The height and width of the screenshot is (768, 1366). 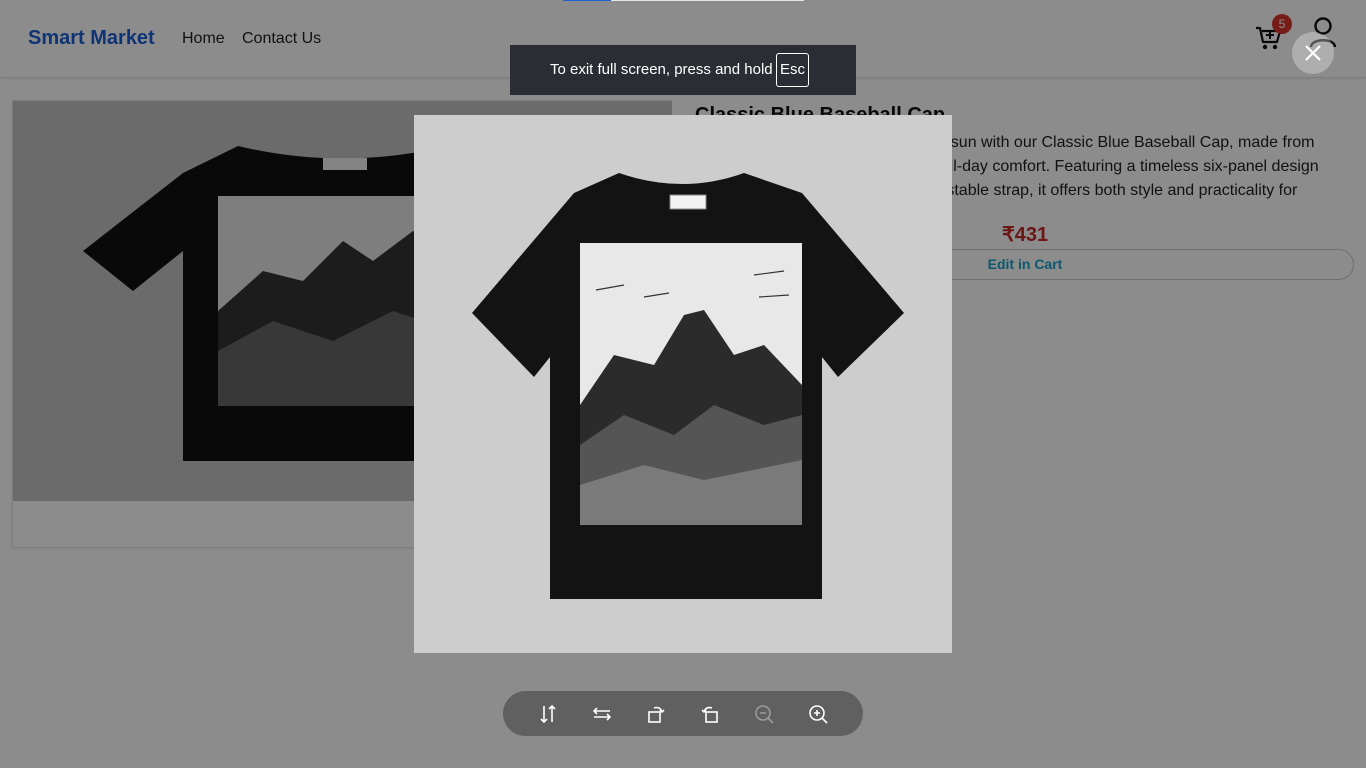 What do you see at coordinates (710, 714) in the screenshot?
I see `rotate-right-icon` at bounding box center [710, 714].